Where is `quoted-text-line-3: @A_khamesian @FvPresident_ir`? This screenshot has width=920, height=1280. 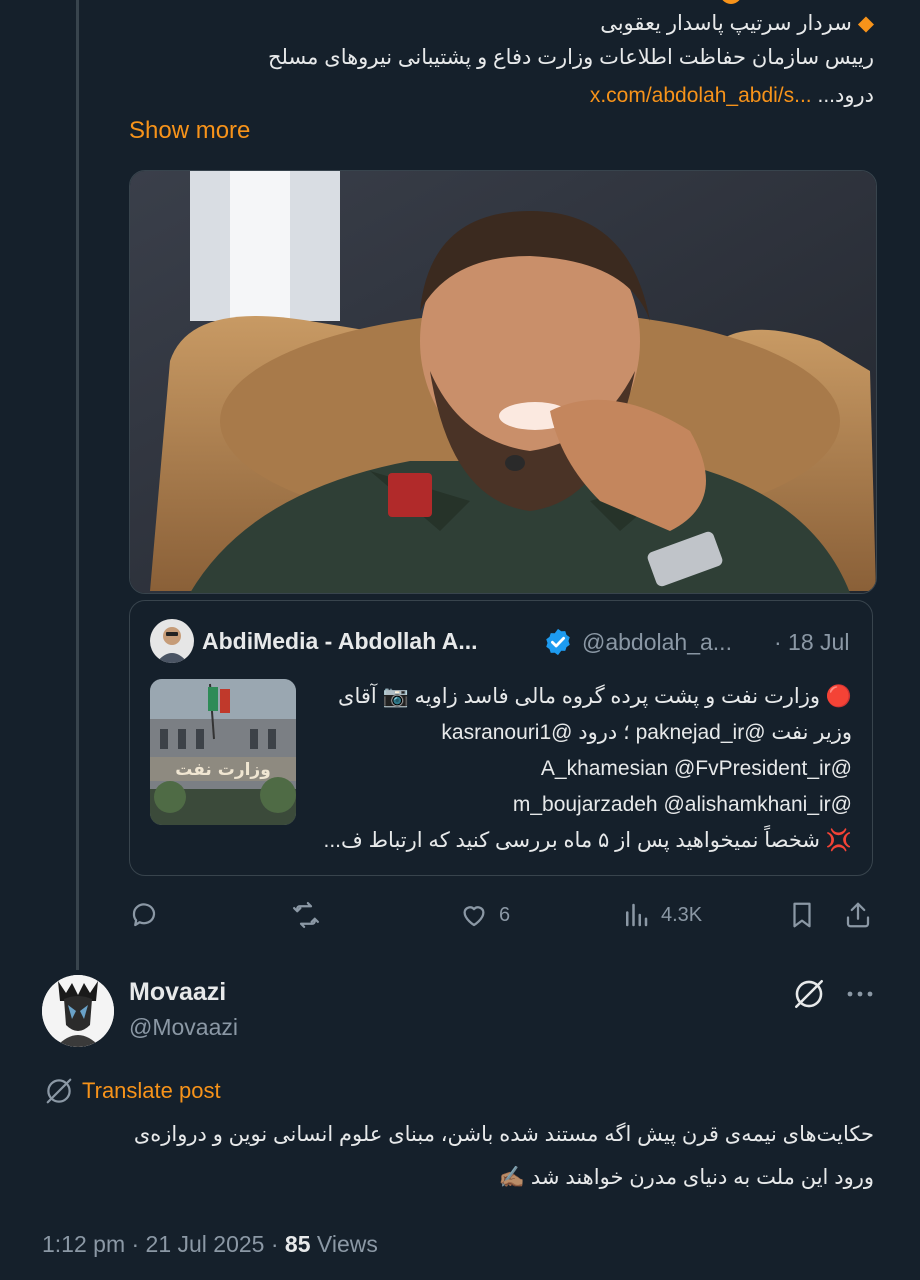 quoted-text-line-3: @A_khamesian @FvPresident_ir is located at coordinates (696, 768).